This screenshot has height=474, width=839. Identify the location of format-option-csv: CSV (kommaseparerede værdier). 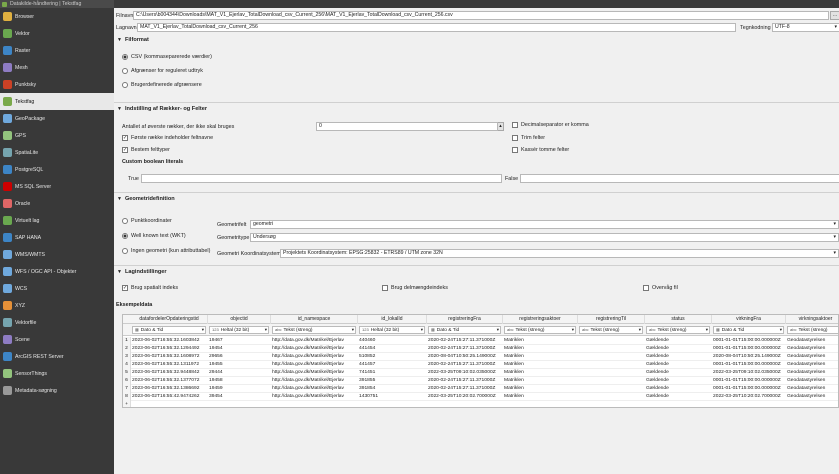
(167, 57).